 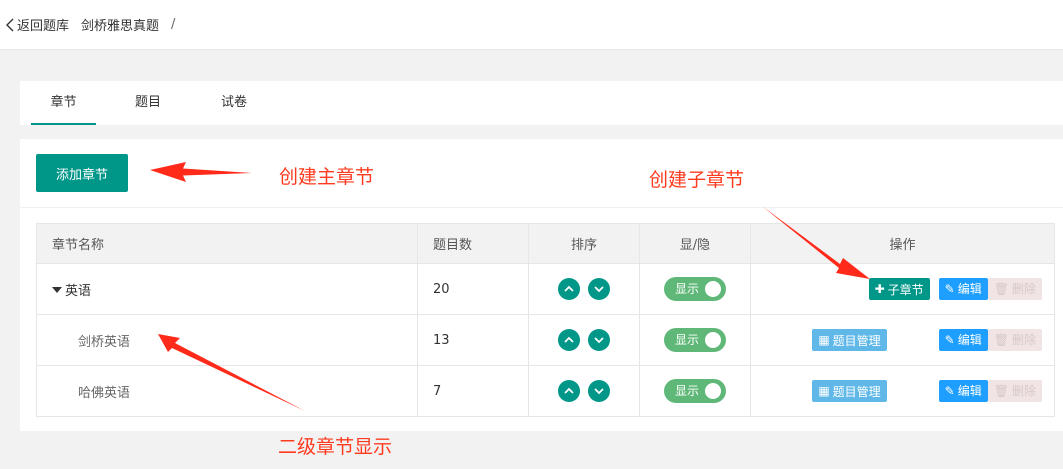 What do you see at coordinates (63, 103) in the screenshot?
I see `tab-chapters: 章节` at bounding box center [63, 103].